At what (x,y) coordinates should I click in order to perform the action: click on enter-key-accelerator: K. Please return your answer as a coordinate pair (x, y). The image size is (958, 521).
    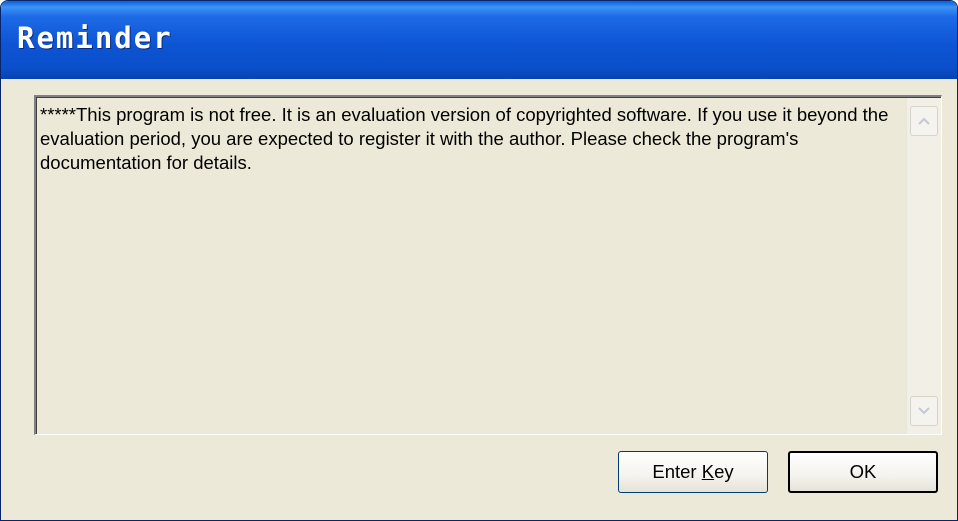
    Looking at the image, I should click on (708, 471).